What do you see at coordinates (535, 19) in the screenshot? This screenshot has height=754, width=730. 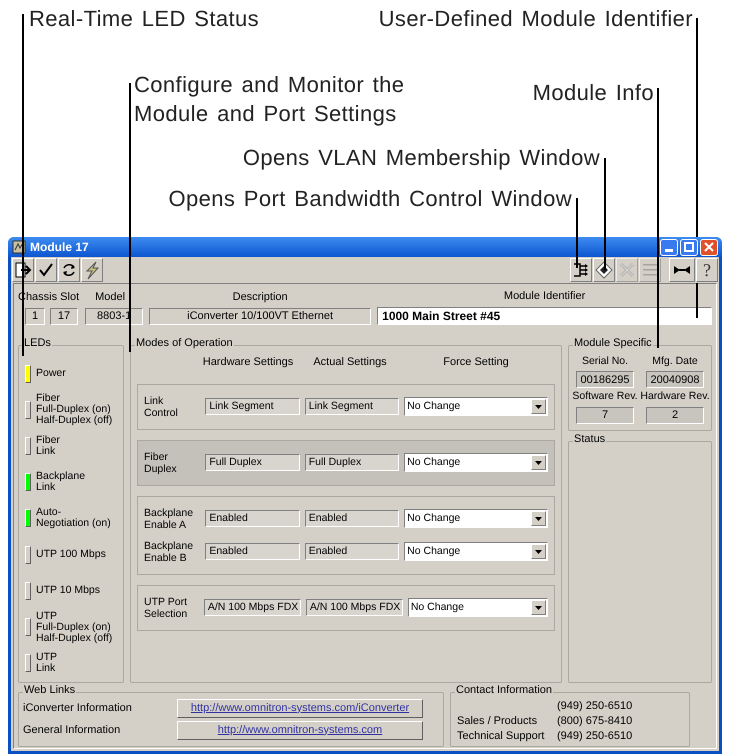 I see `callout-text: User-Defined Module Identifier` at bounding box center [535, 19].